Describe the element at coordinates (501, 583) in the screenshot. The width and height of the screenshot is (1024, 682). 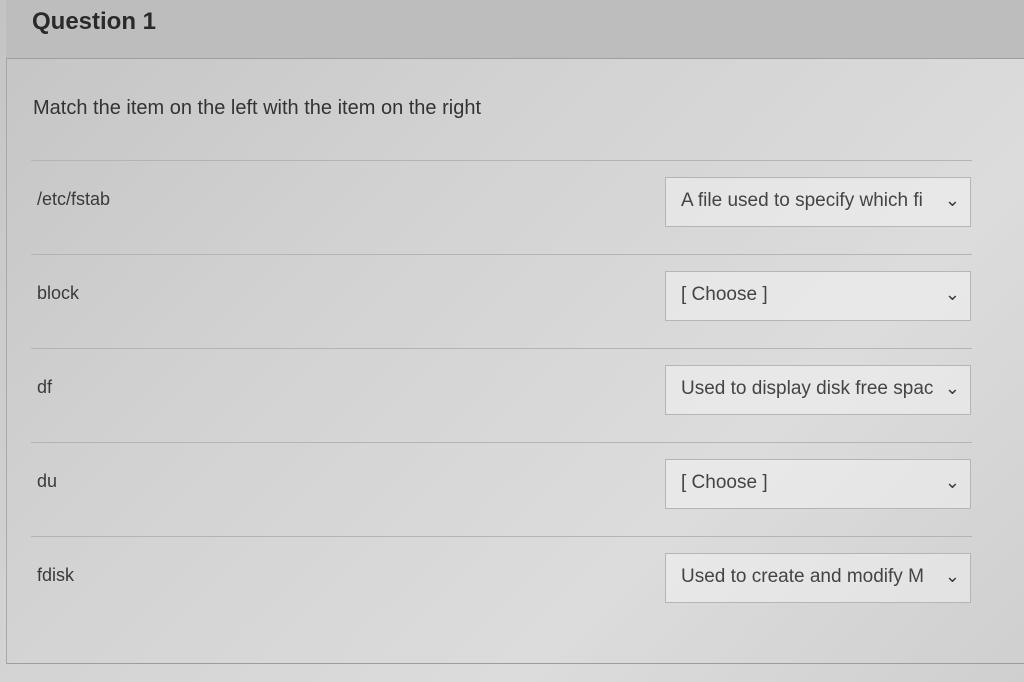
I see `match-row-5: fdisk Used to create and modify M ⌄` at that location.